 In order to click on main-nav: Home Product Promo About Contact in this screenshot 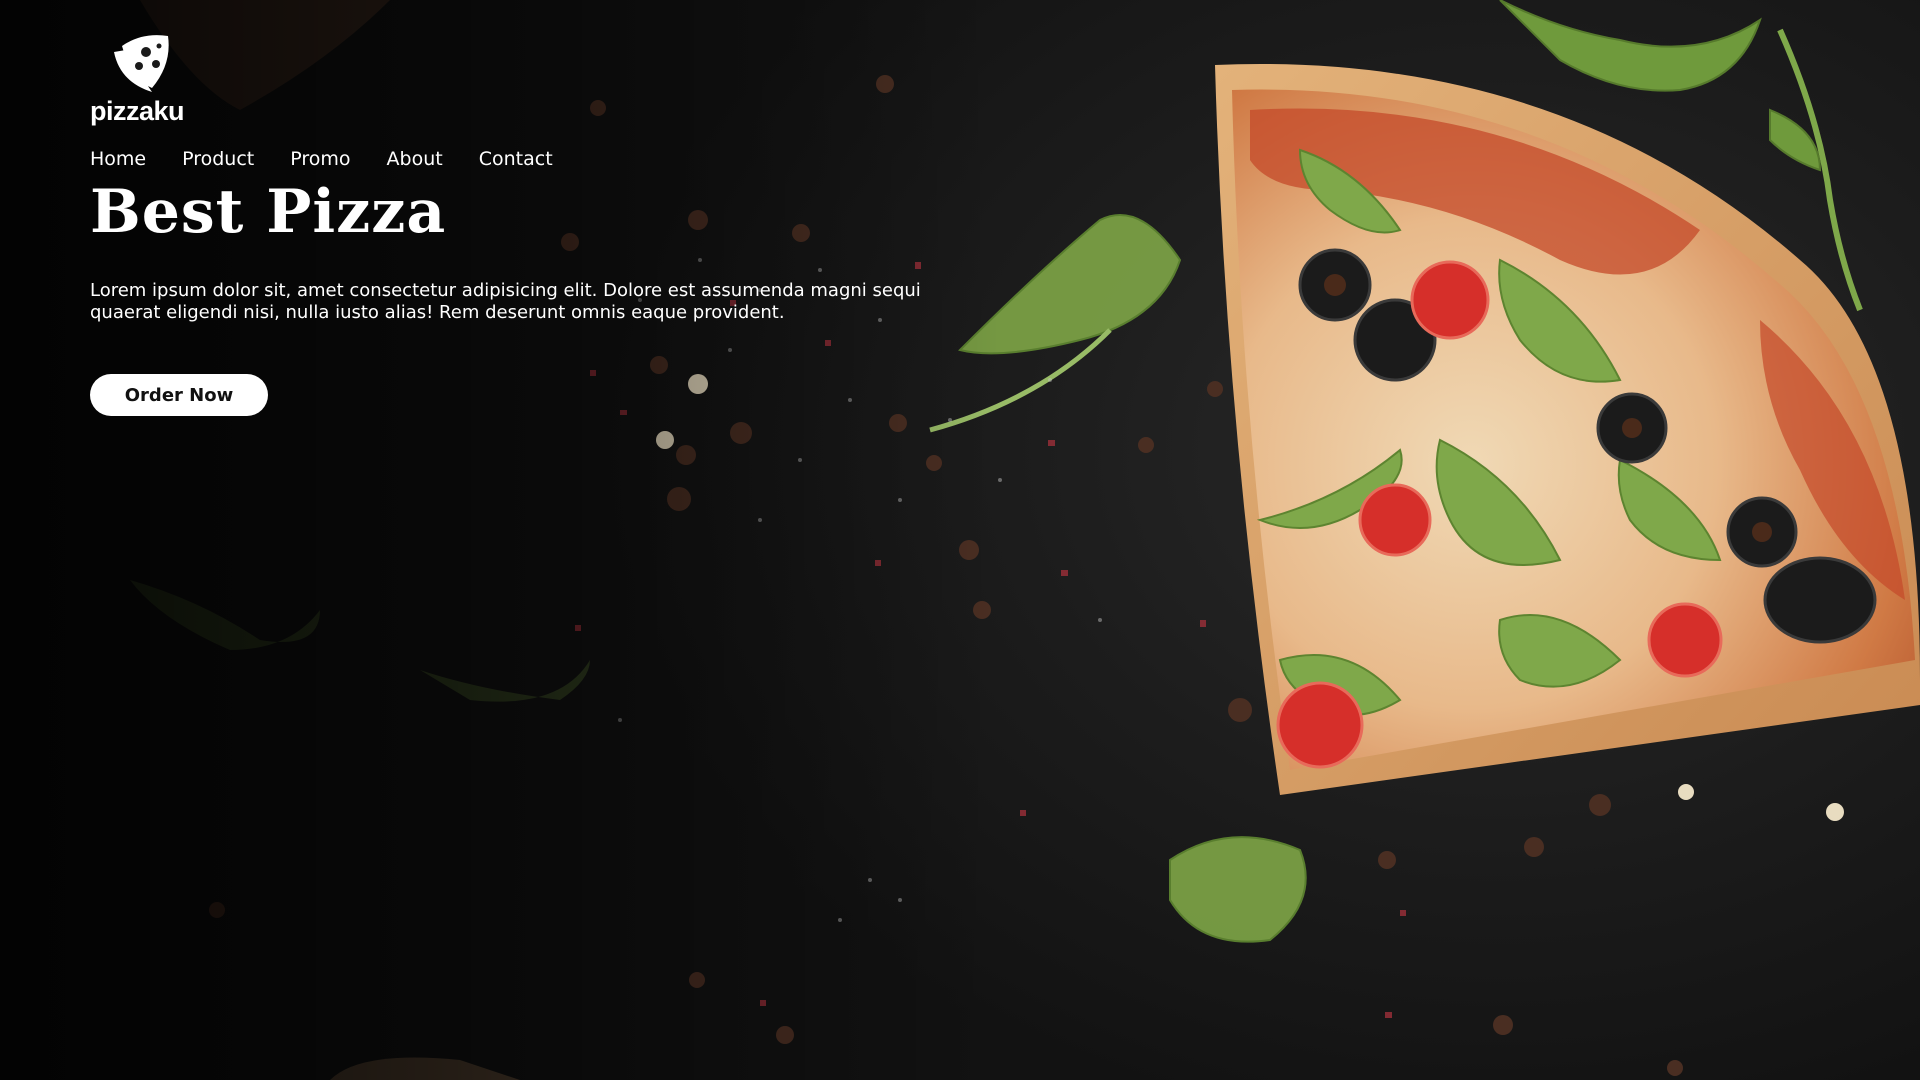, I will do `click(321, 159)`.